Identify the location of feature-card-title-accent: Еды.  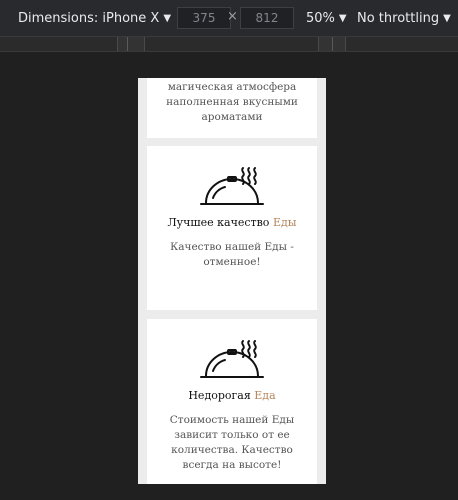
(284, 222).